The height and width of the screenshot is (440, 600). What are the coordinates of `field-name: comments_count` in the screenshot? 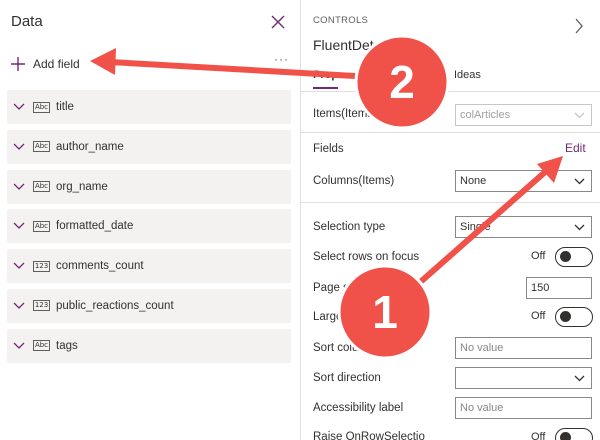 It's located at (100, 266).